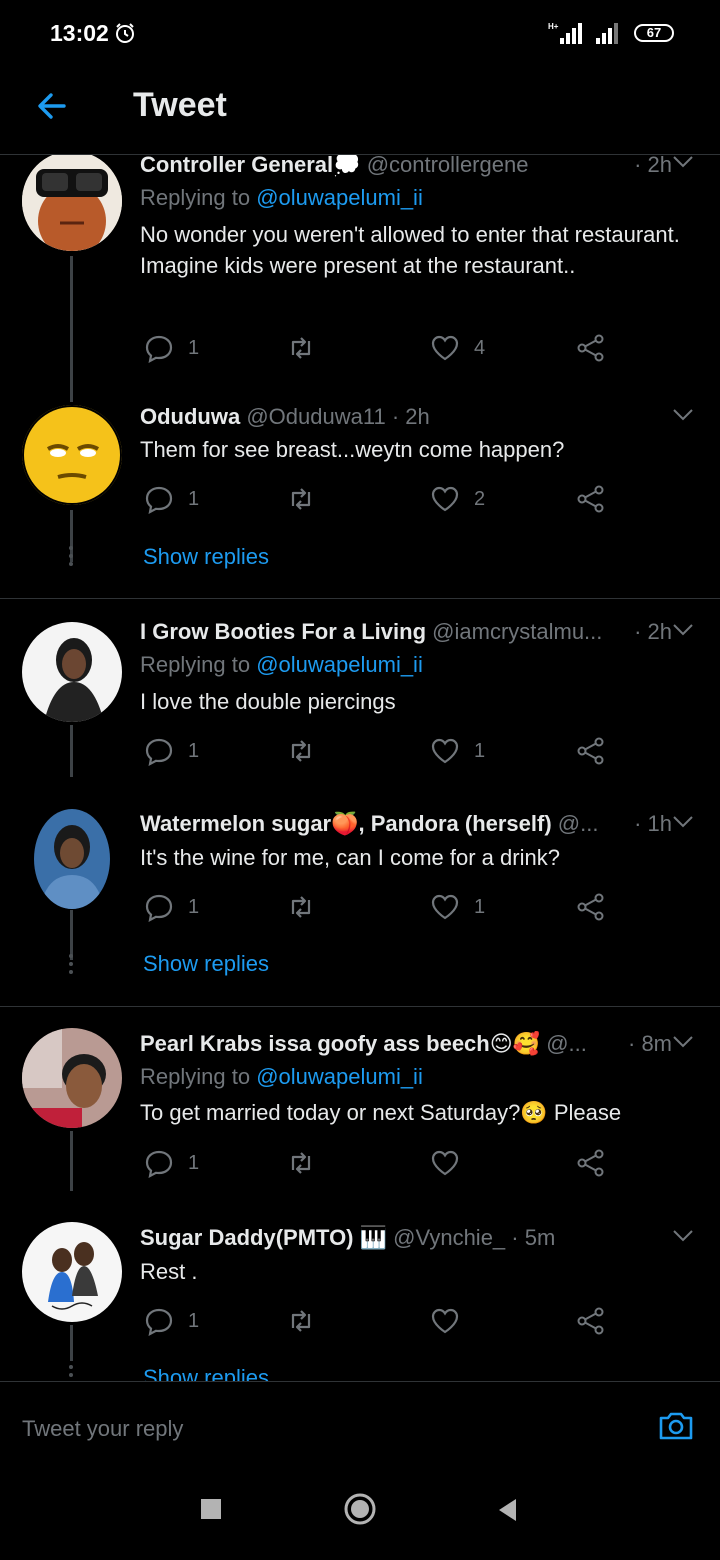 This screenshot has height=1560, width=720. What do you see at coordinates (360, 33) in the screenshot?
I see `status-bar: 13:02 H+ 67` at bounding box center [360, 33].